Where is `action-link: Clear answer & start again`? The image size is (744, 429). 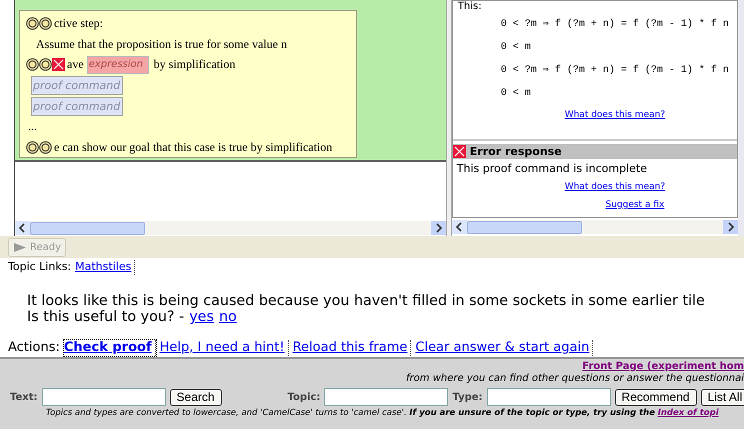
action-link: Clear answer & start again is located at coordinates (504, 348).